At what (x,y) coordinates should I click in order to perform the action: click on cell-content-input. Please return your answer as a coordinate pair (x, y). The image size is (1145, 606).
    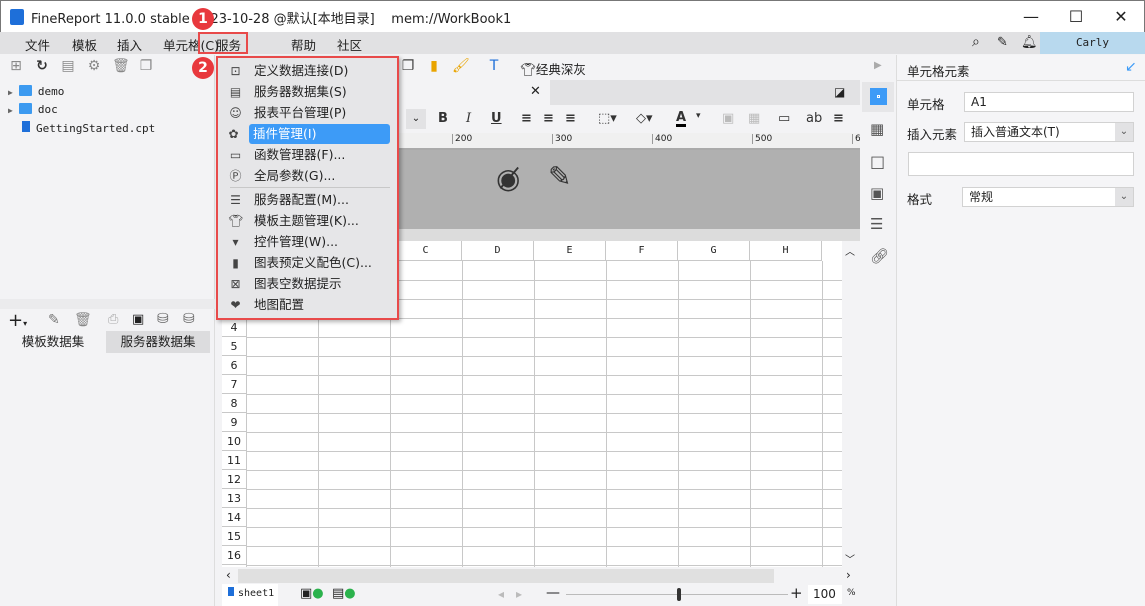
    Looking at the image, I should click on (1021, 164).